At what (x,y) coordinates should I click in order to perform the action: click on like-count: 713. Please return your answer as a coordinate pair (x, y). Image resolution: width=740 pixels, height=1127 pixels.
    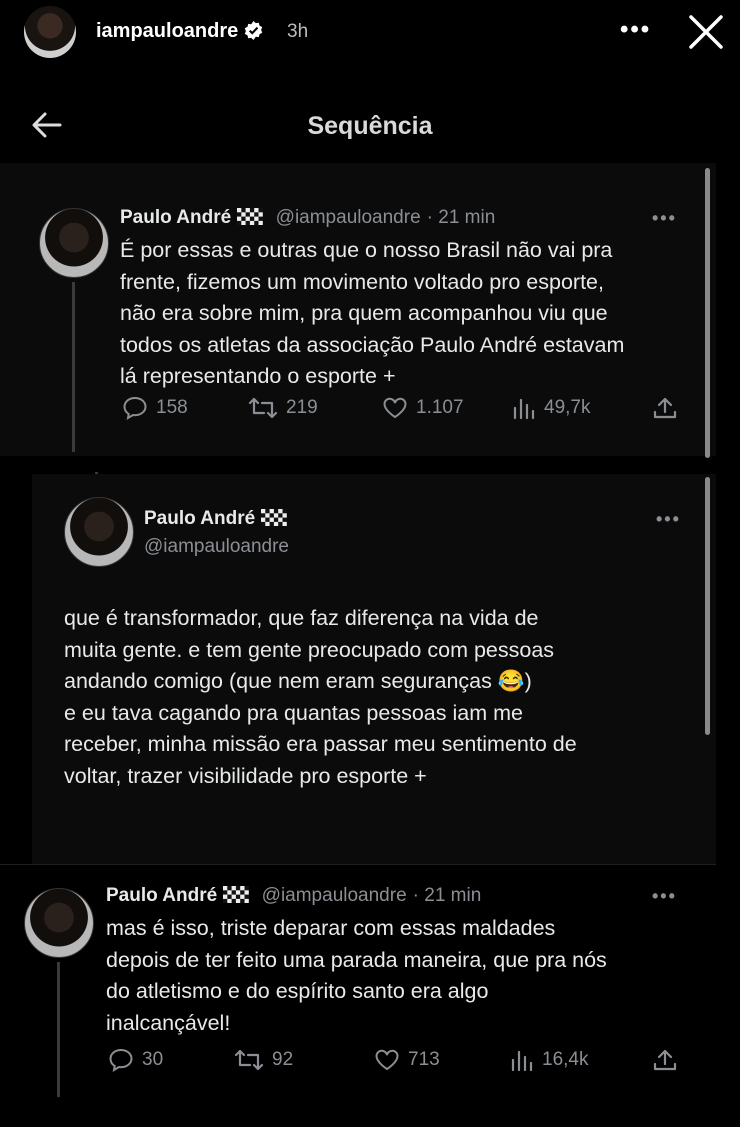
    Looking at the image, I should click on (424, 1059).